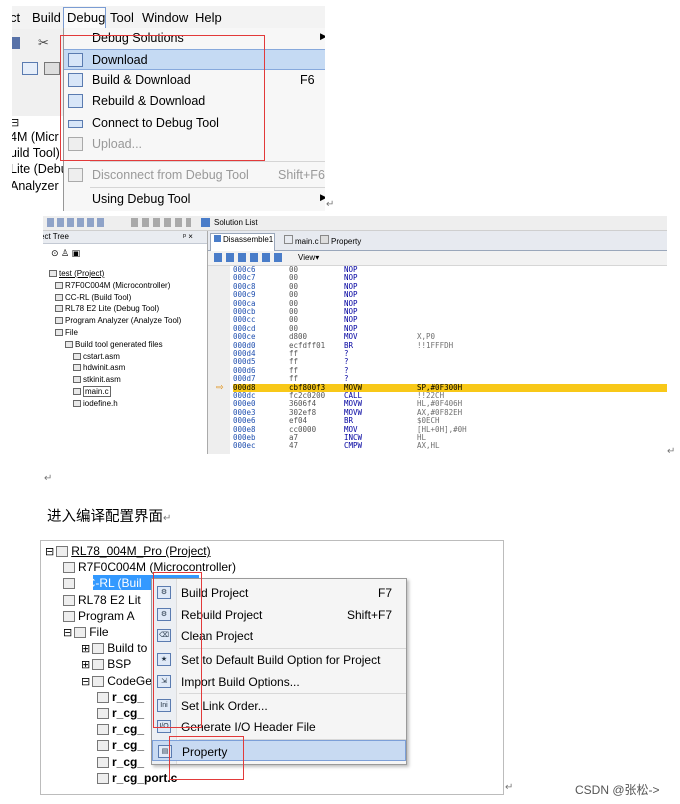 Image resolution: width=680 pixels, height=804 pixels. Describe the element at coordinates (118, 320) in the screenshot. I see `tree-node: Program Analyzer (Analyze Tool)` at that location.